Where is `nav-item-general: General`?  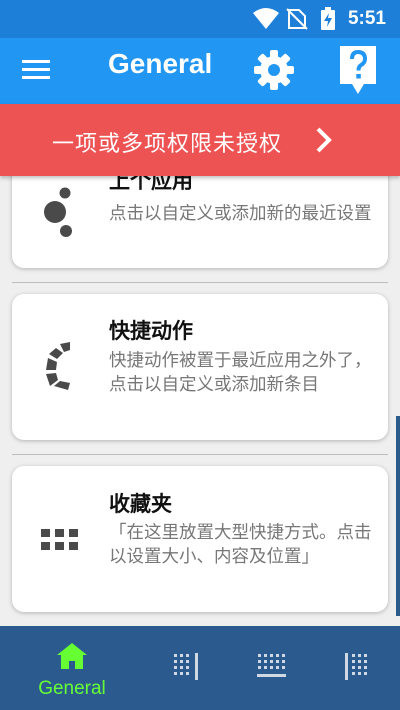
nav-item-general: General is located at coordinates (72, 668).